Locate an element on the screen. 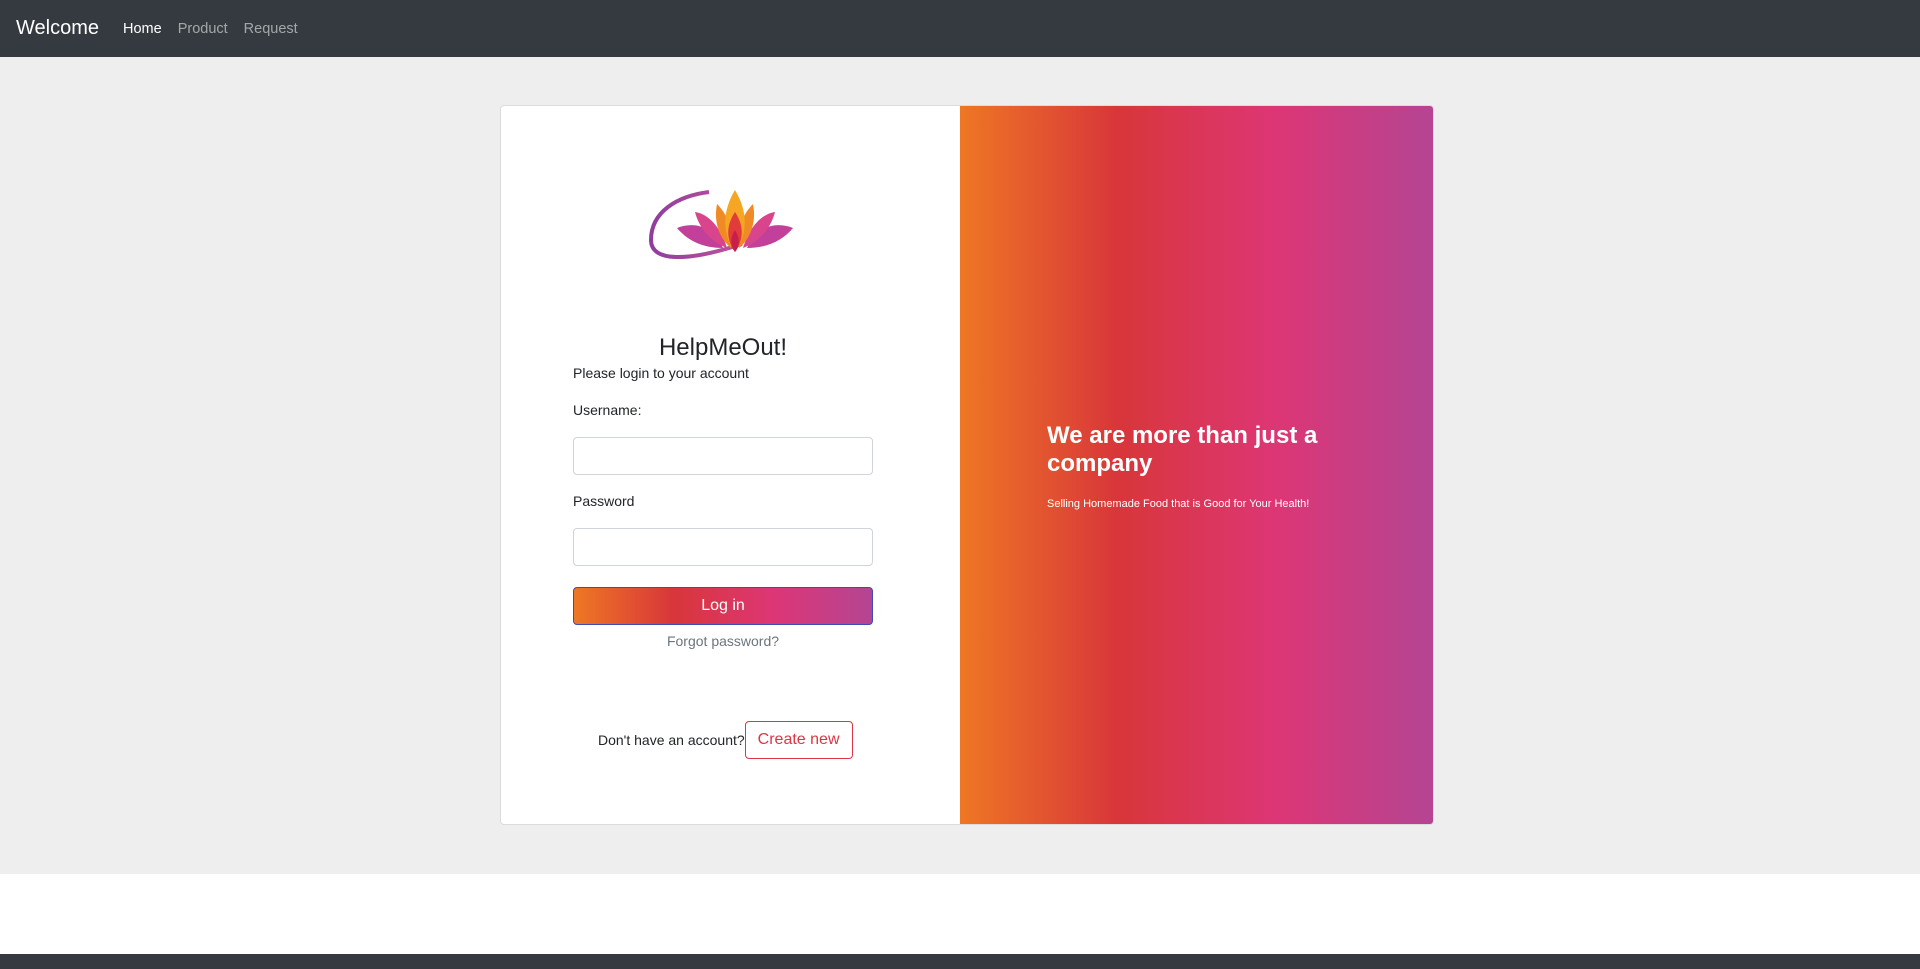 This screenshot has height=969, width=1920. password-label: Password is located at coordinates (604, 501).